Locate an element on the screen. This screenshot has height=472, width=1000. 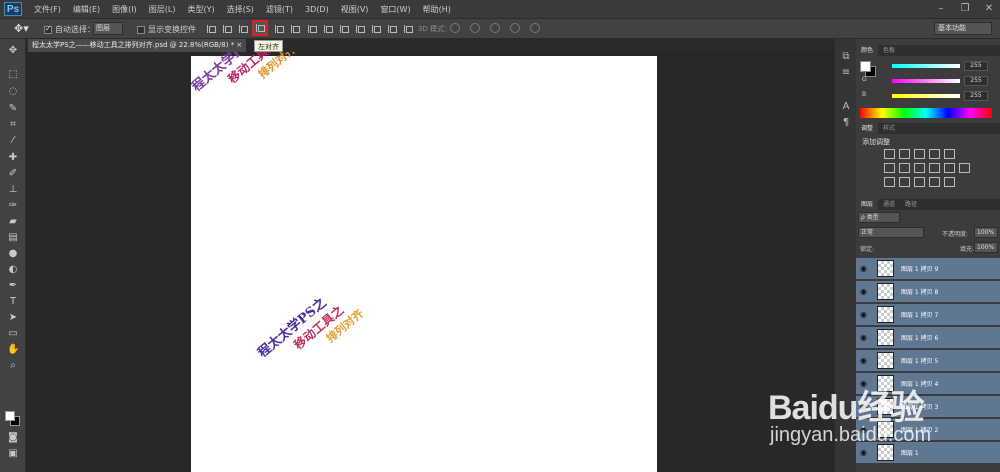
align-top-icon is located at coordinates (210, 28).